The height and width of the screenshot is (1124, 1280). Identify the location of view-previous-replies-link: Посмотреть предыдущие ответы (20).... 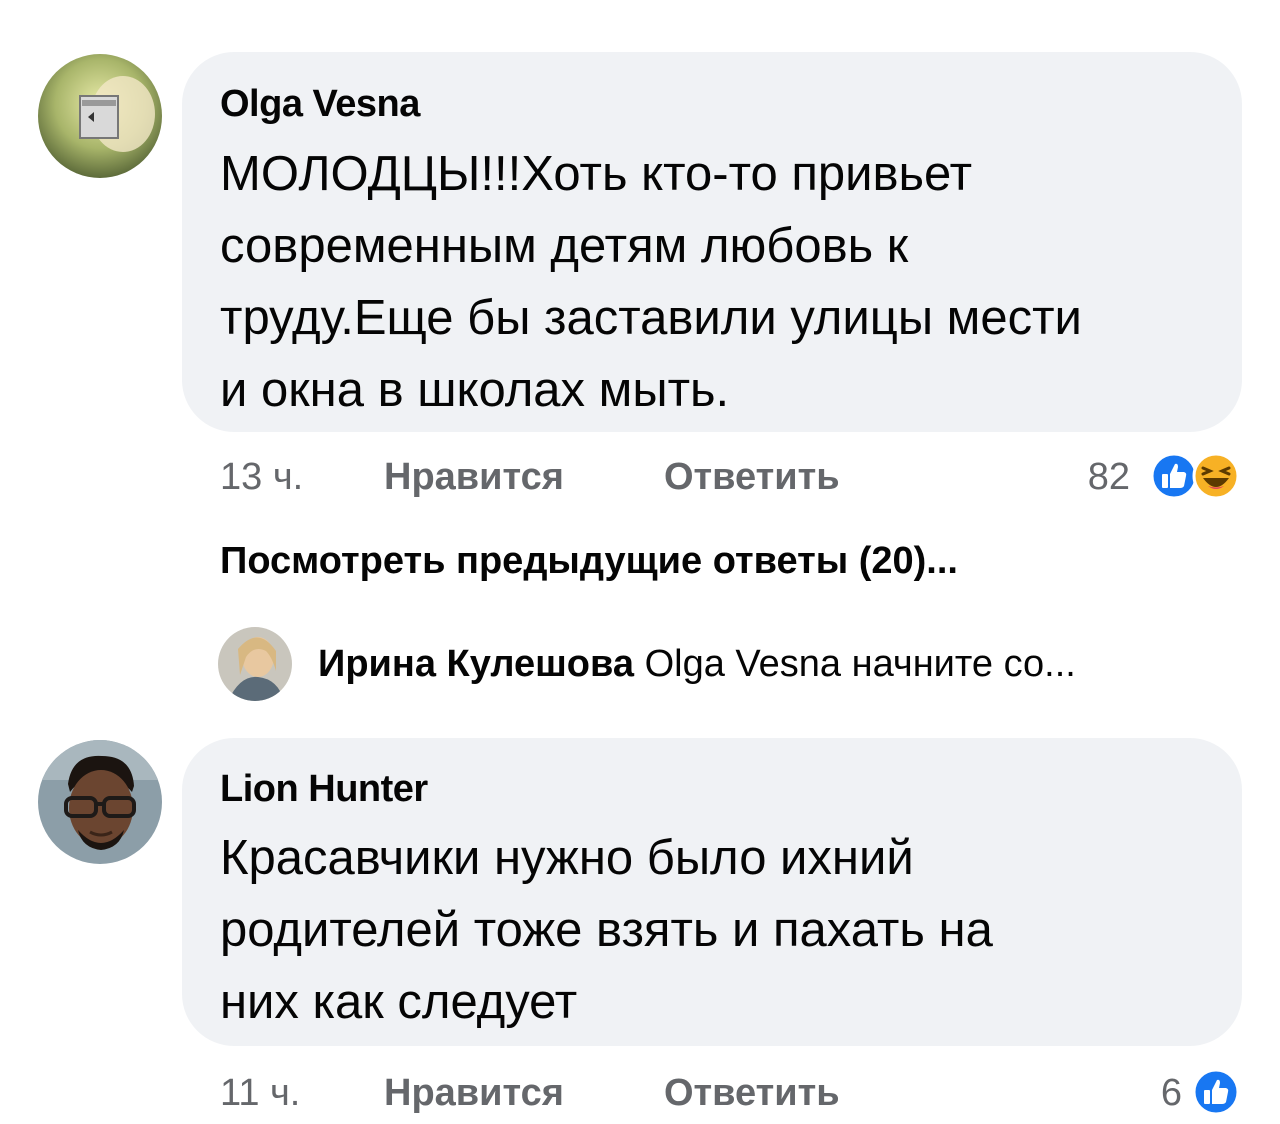
(589, 561).